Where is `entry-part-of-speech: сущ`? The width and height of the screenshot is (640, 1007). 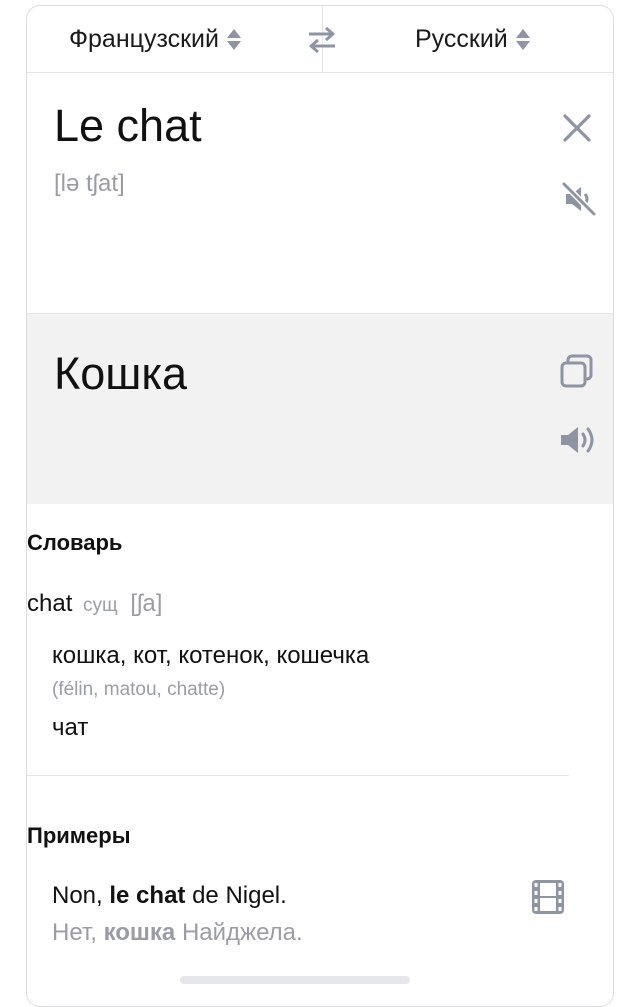 entry-part-of-speech: сущ is located at coordinates (100, 605).